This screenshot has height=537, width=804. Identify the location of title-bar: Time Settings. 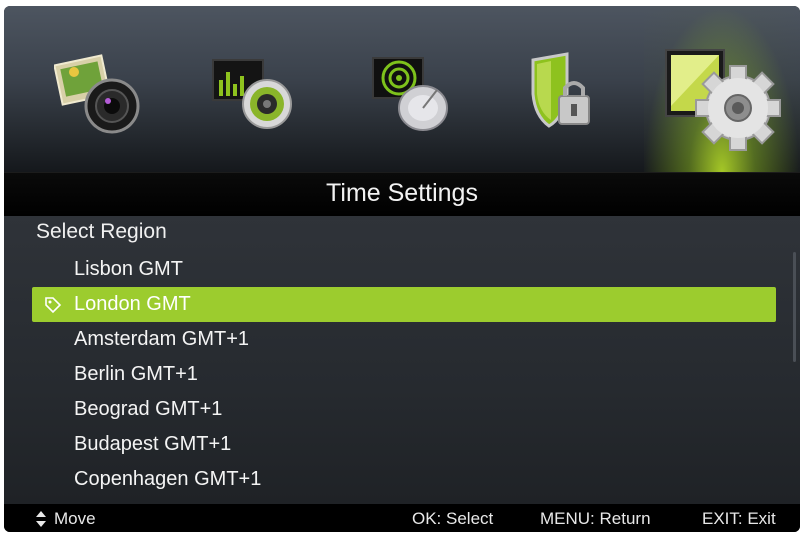
(402, 194).